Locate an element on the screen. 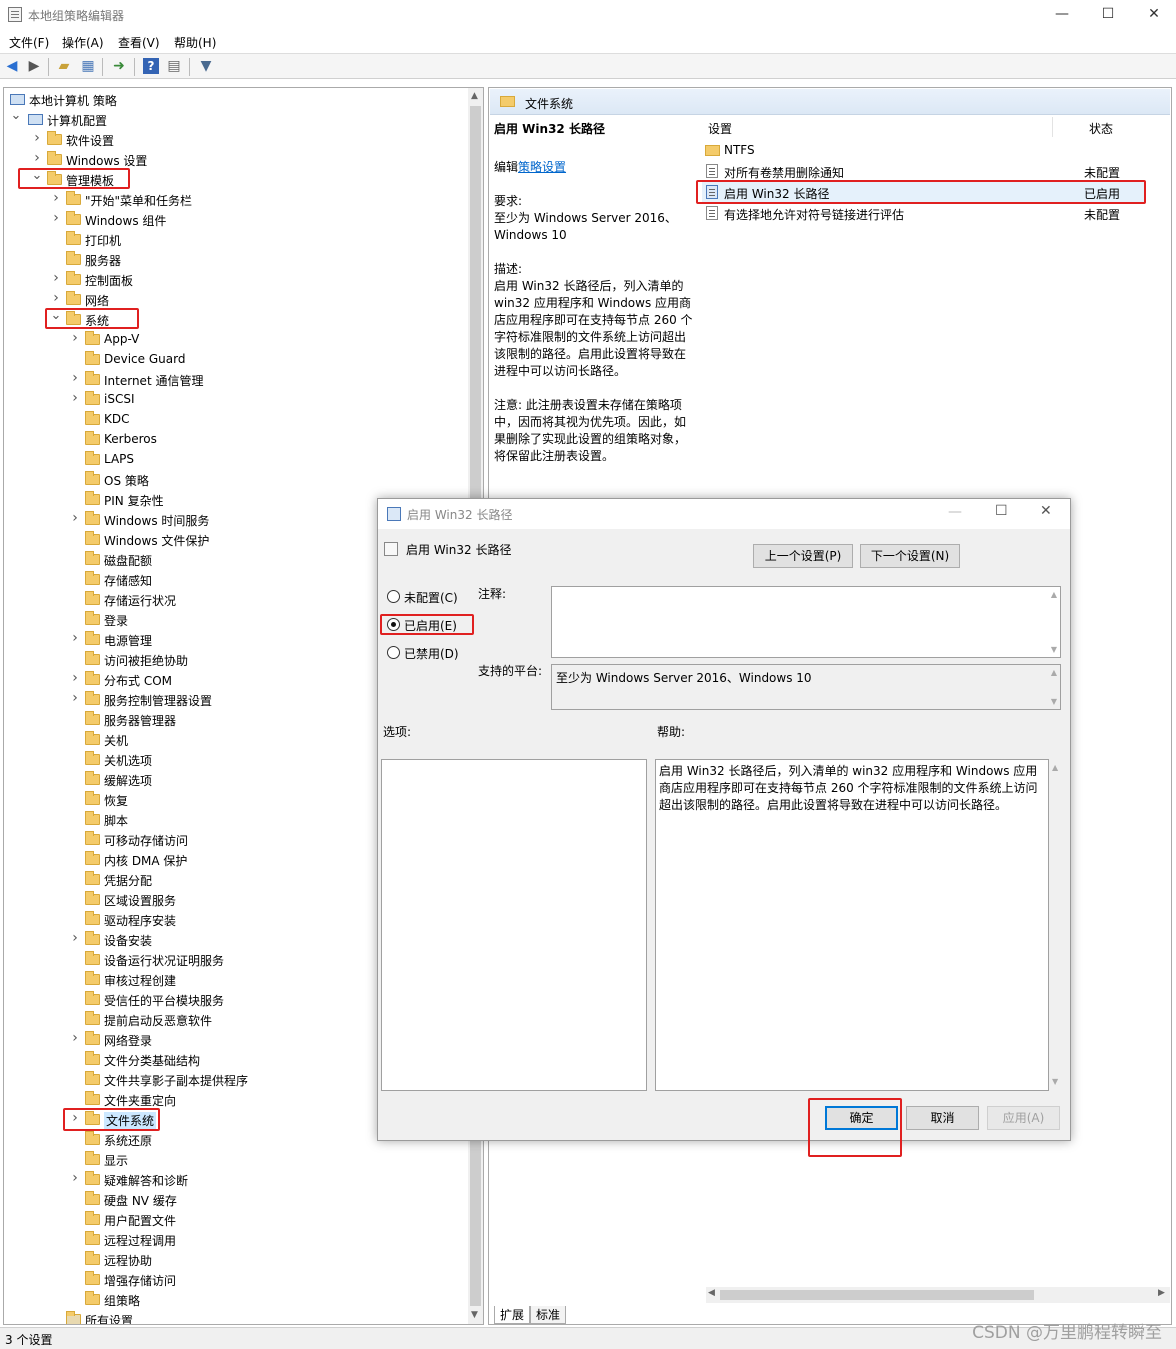 The height and width of the screenshot is (1349, 1176). tree-item: 服务器 is located at coordinates (236, 260).